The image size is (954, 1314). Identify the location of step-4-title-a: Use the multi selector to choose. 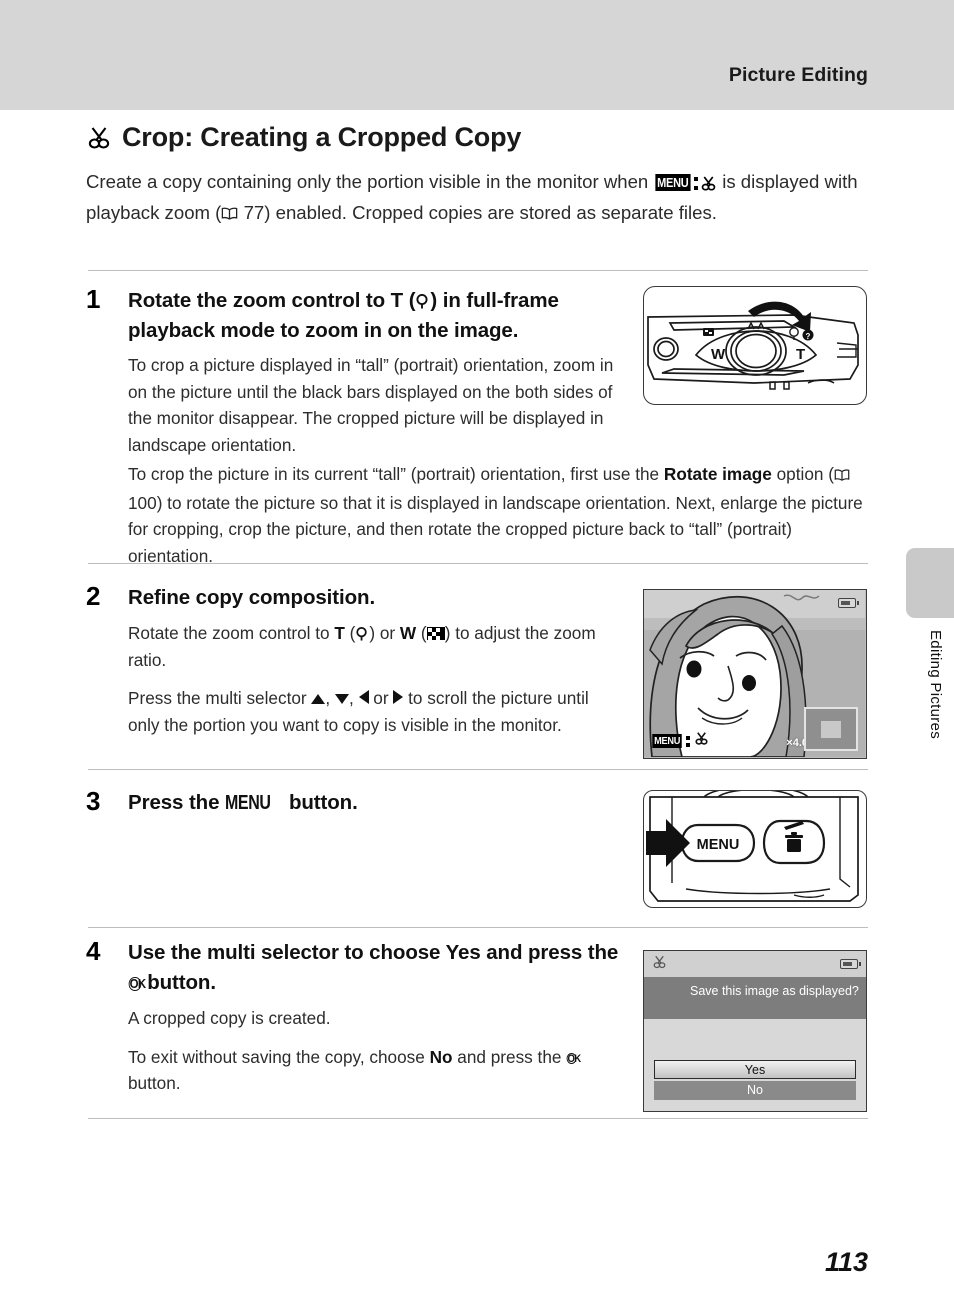
(287, 952).